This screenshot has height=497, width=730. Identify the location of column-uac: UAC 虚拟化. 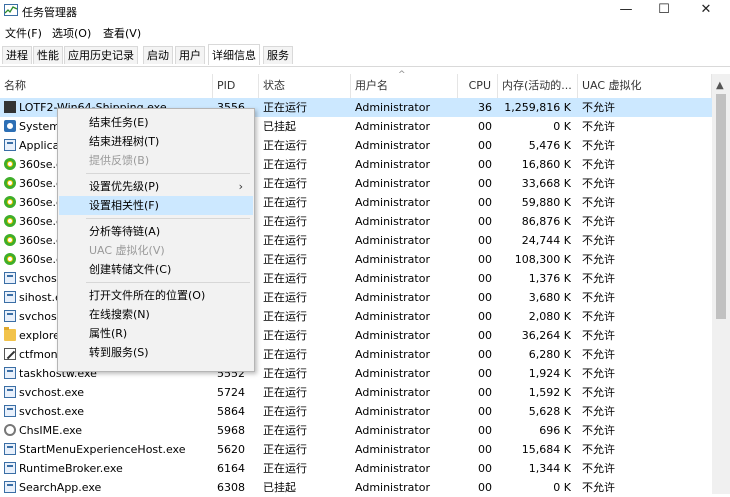
(645, 86).